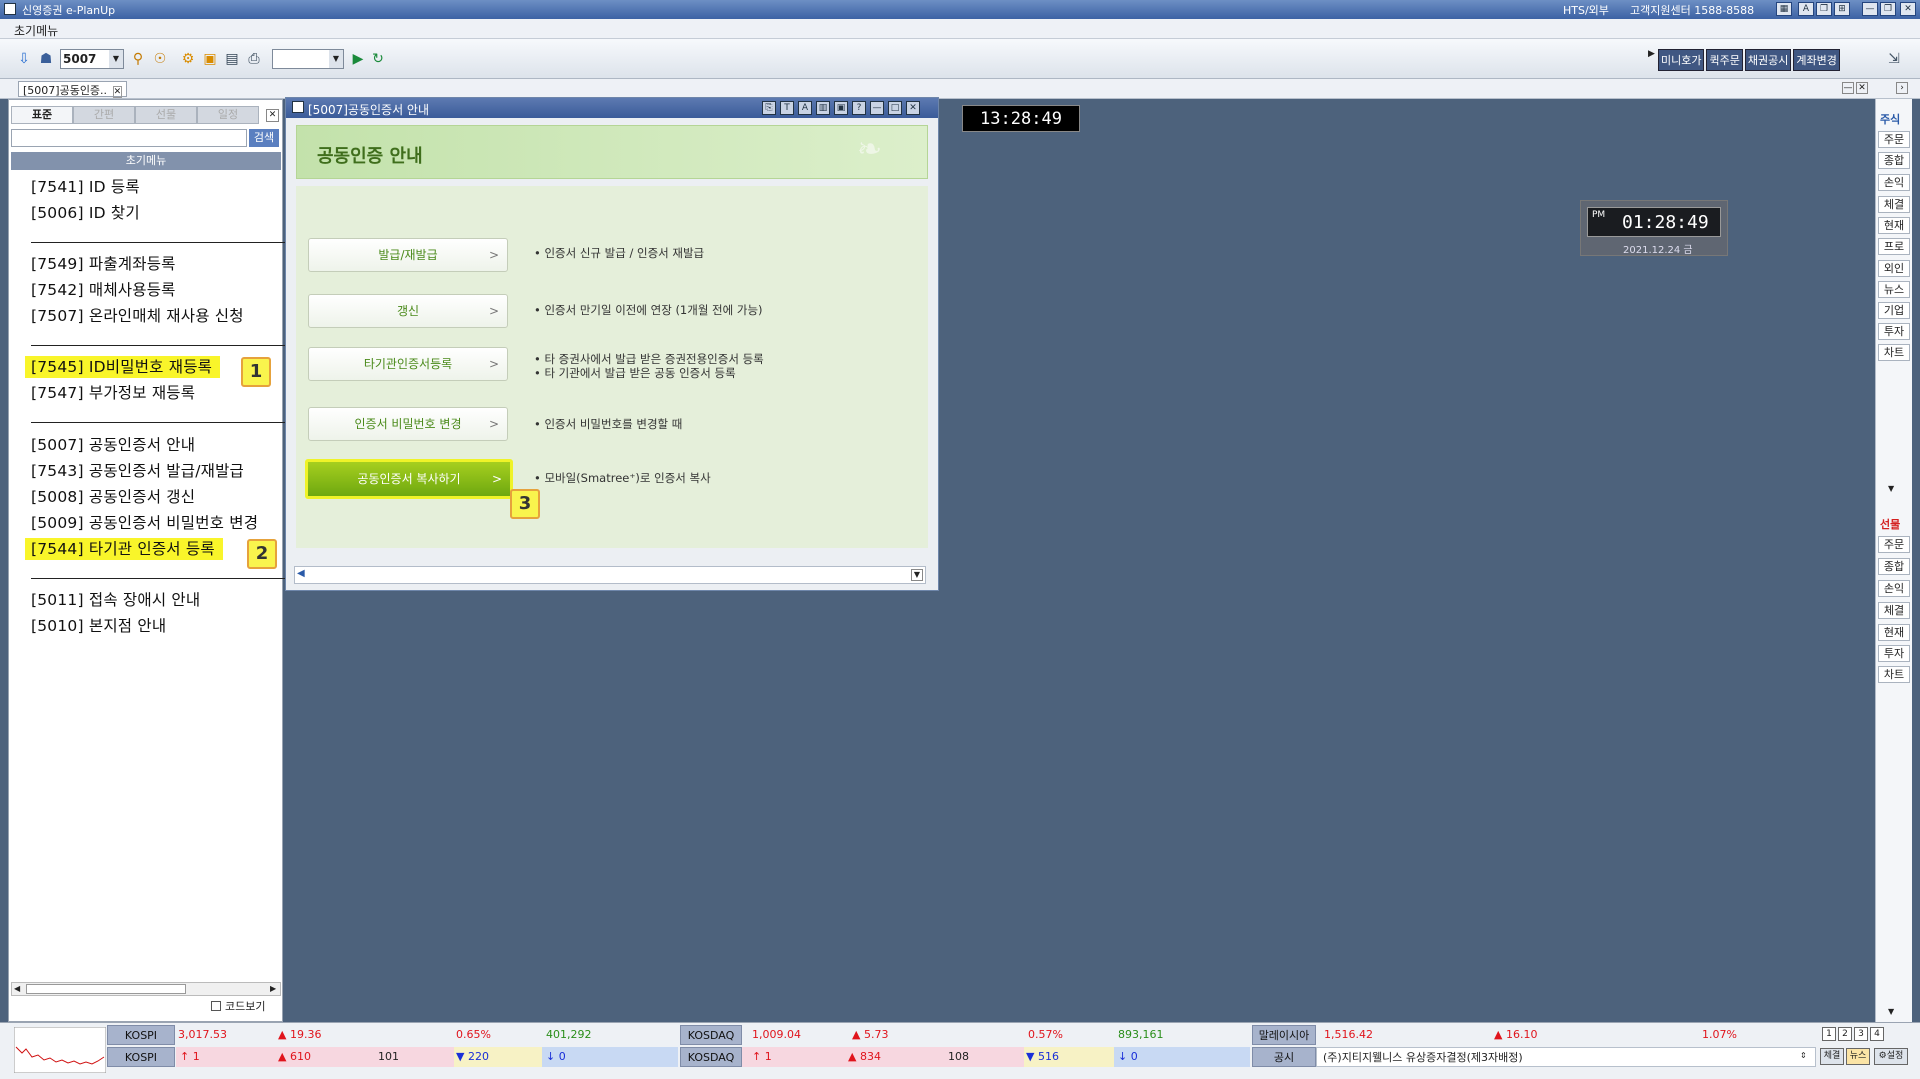 Image resolution: width=1920 pixels, height=1079 pixels. Describe the element at coordinates (1894, 566) in the screenshot. I see `futures-overview-button: 종합` at that location.